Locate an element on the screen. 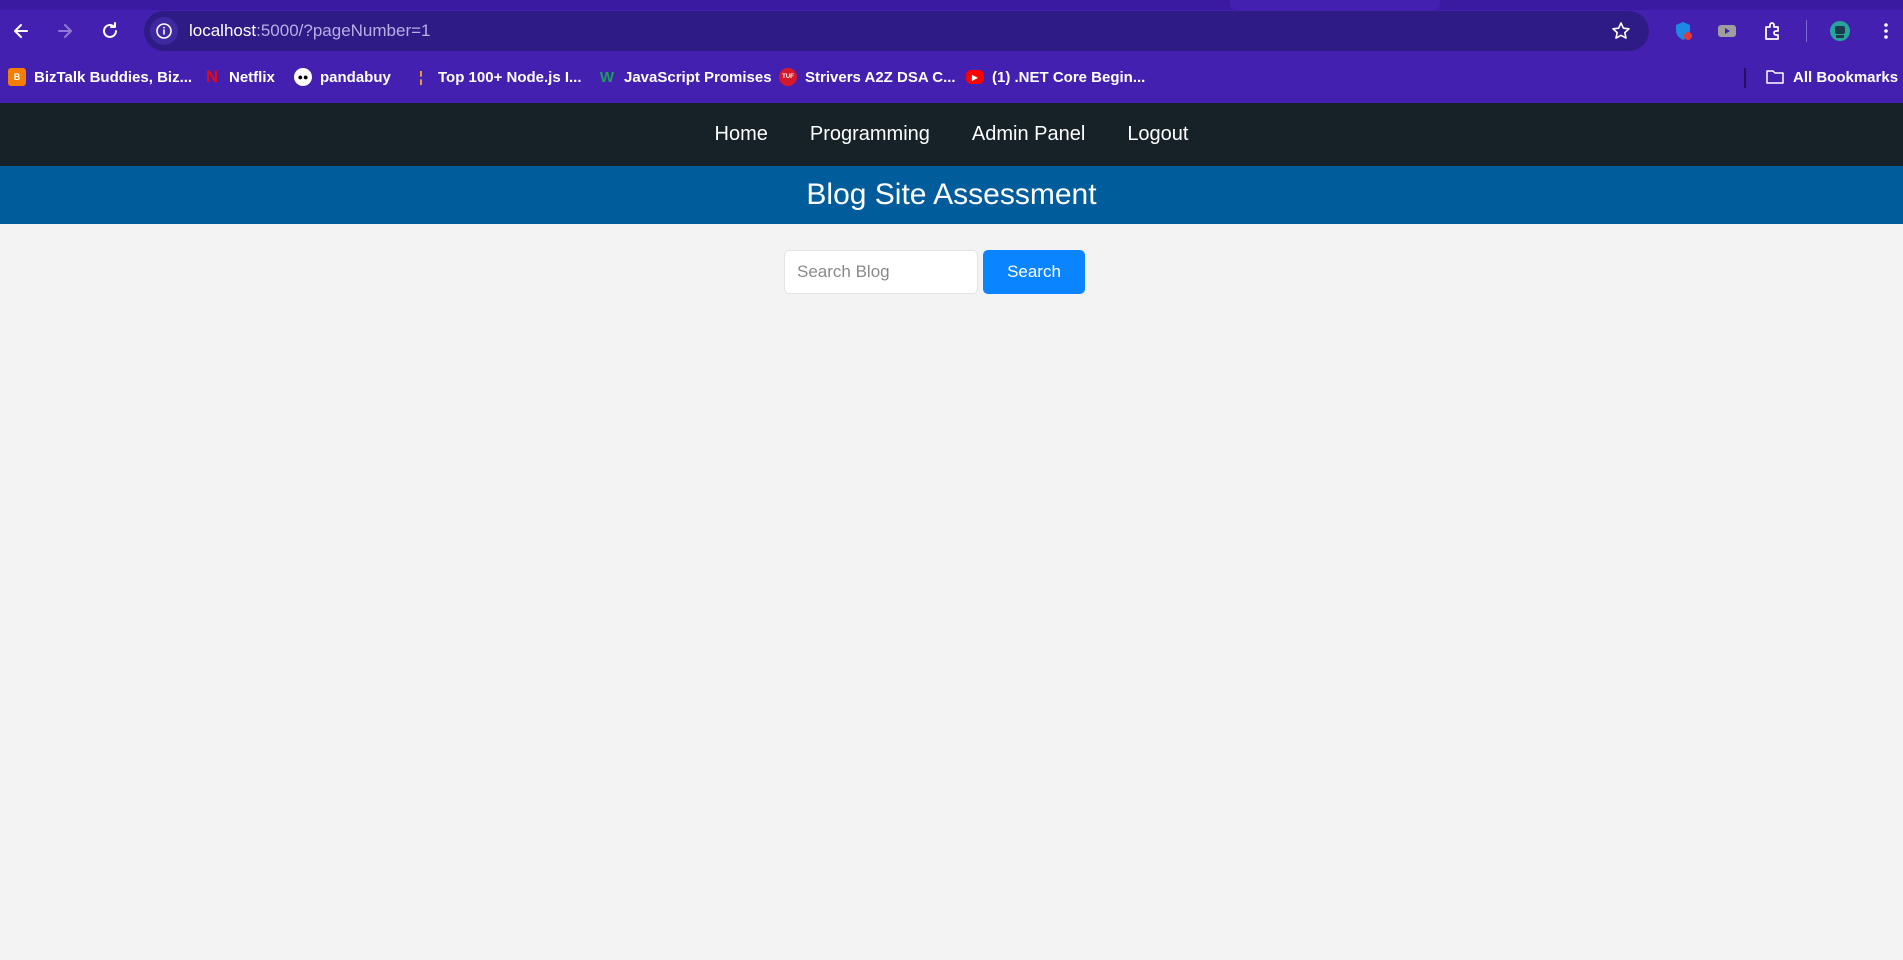 The width and height of the screenshot is (1903, 960). extensions-menu-button is located at coordinates (1773, 31).